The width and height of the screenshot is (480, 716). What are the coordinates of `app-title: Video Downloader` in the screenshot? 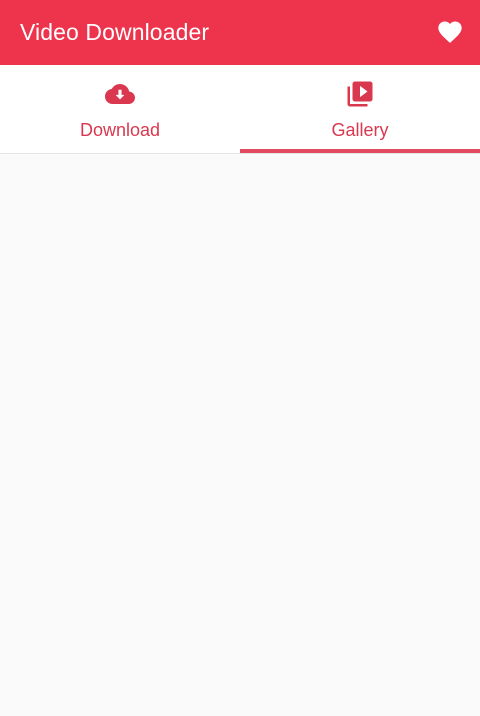 It's located at (115, 32).